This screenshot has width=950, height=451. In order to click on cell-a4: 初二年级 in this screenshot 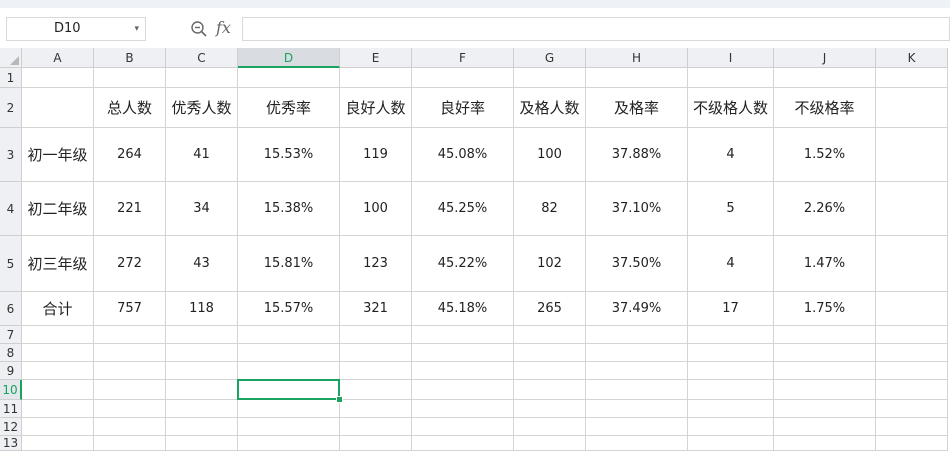, I will do `click(58, 209)`.